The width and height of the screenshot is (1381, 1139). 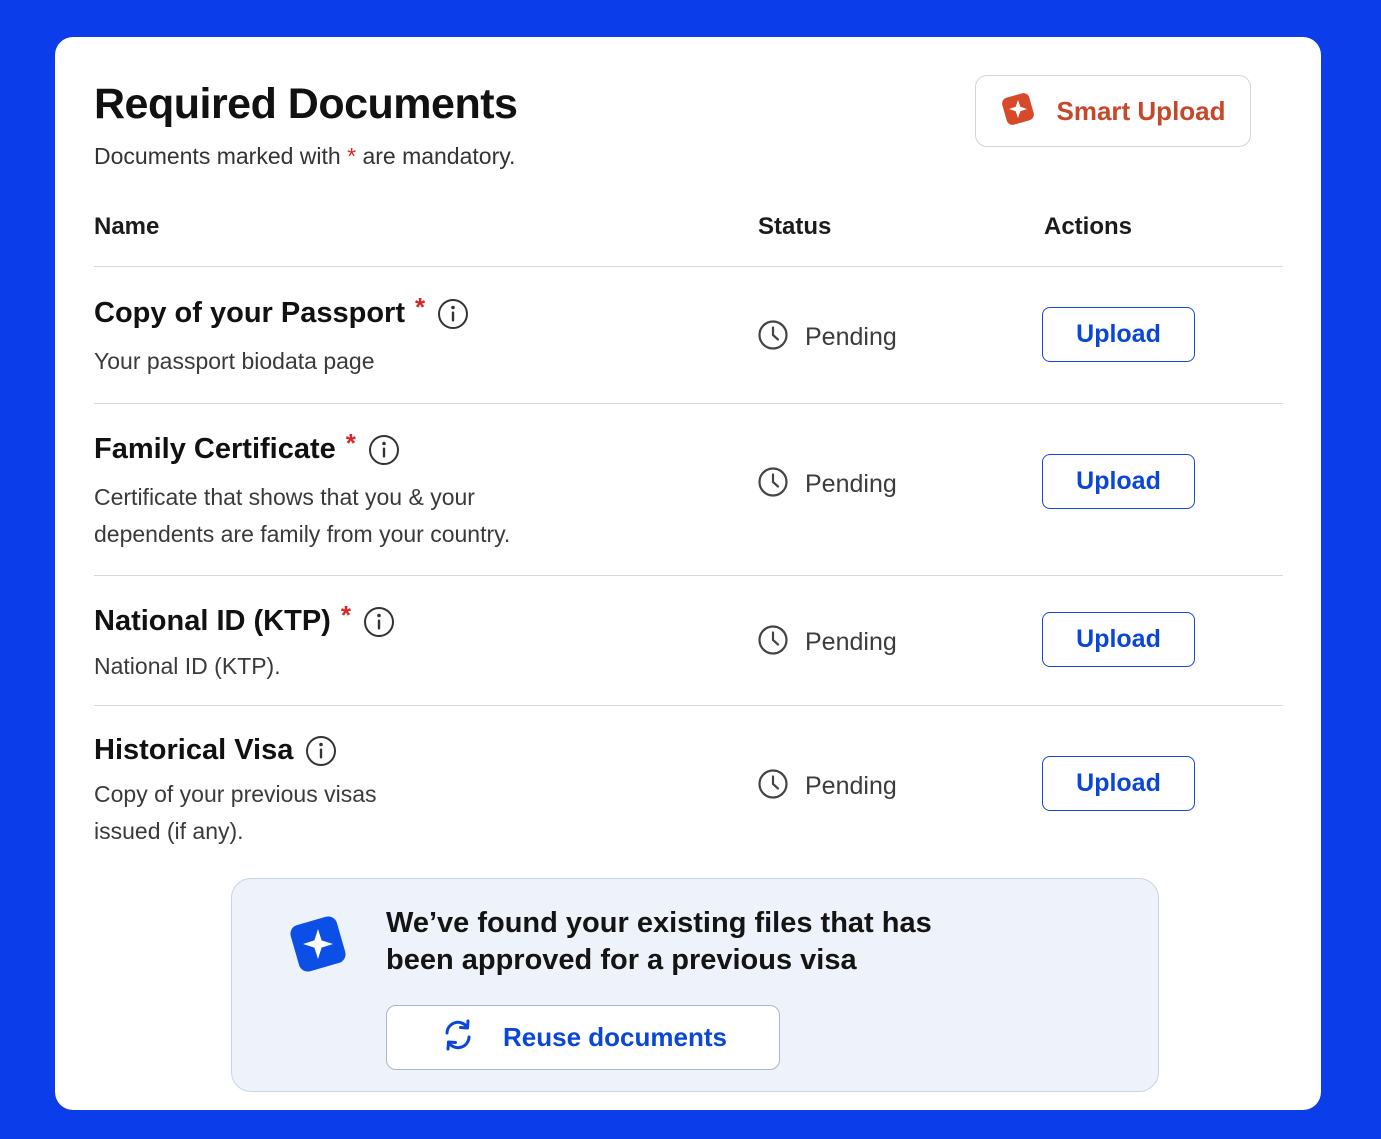 I want to click on smart-upload-label: Smart Upload, so click(x=1141, y=110).